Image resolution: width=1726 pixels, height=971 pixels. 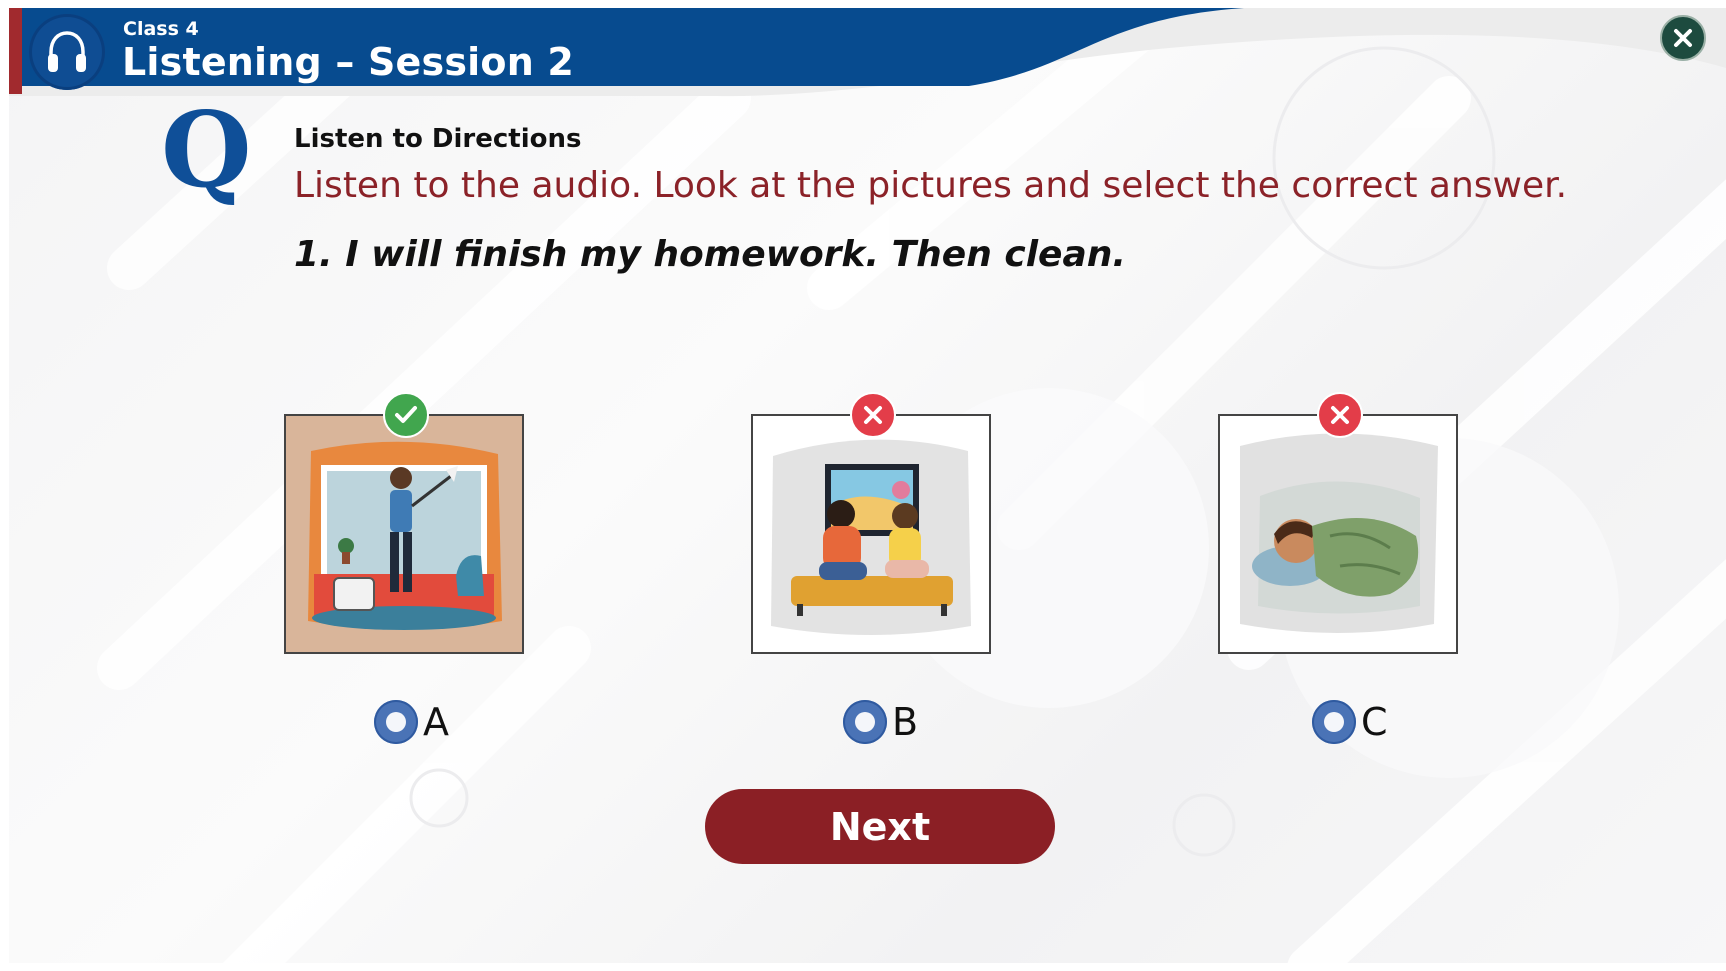 I want to click on option-a-radio: A, so click(x=429, y=722).